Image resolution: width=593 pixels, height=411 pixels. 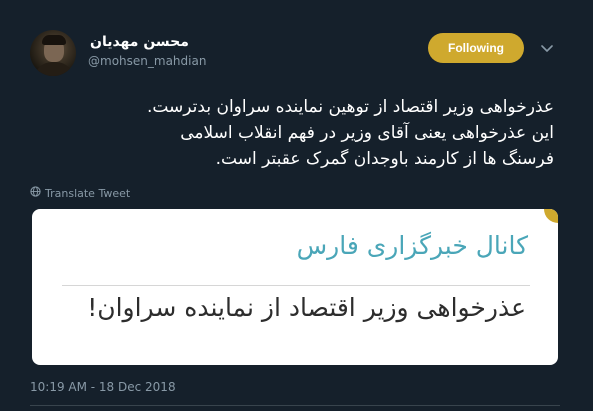 I want to click on media-corner-accent, so click(x=551, y=216).